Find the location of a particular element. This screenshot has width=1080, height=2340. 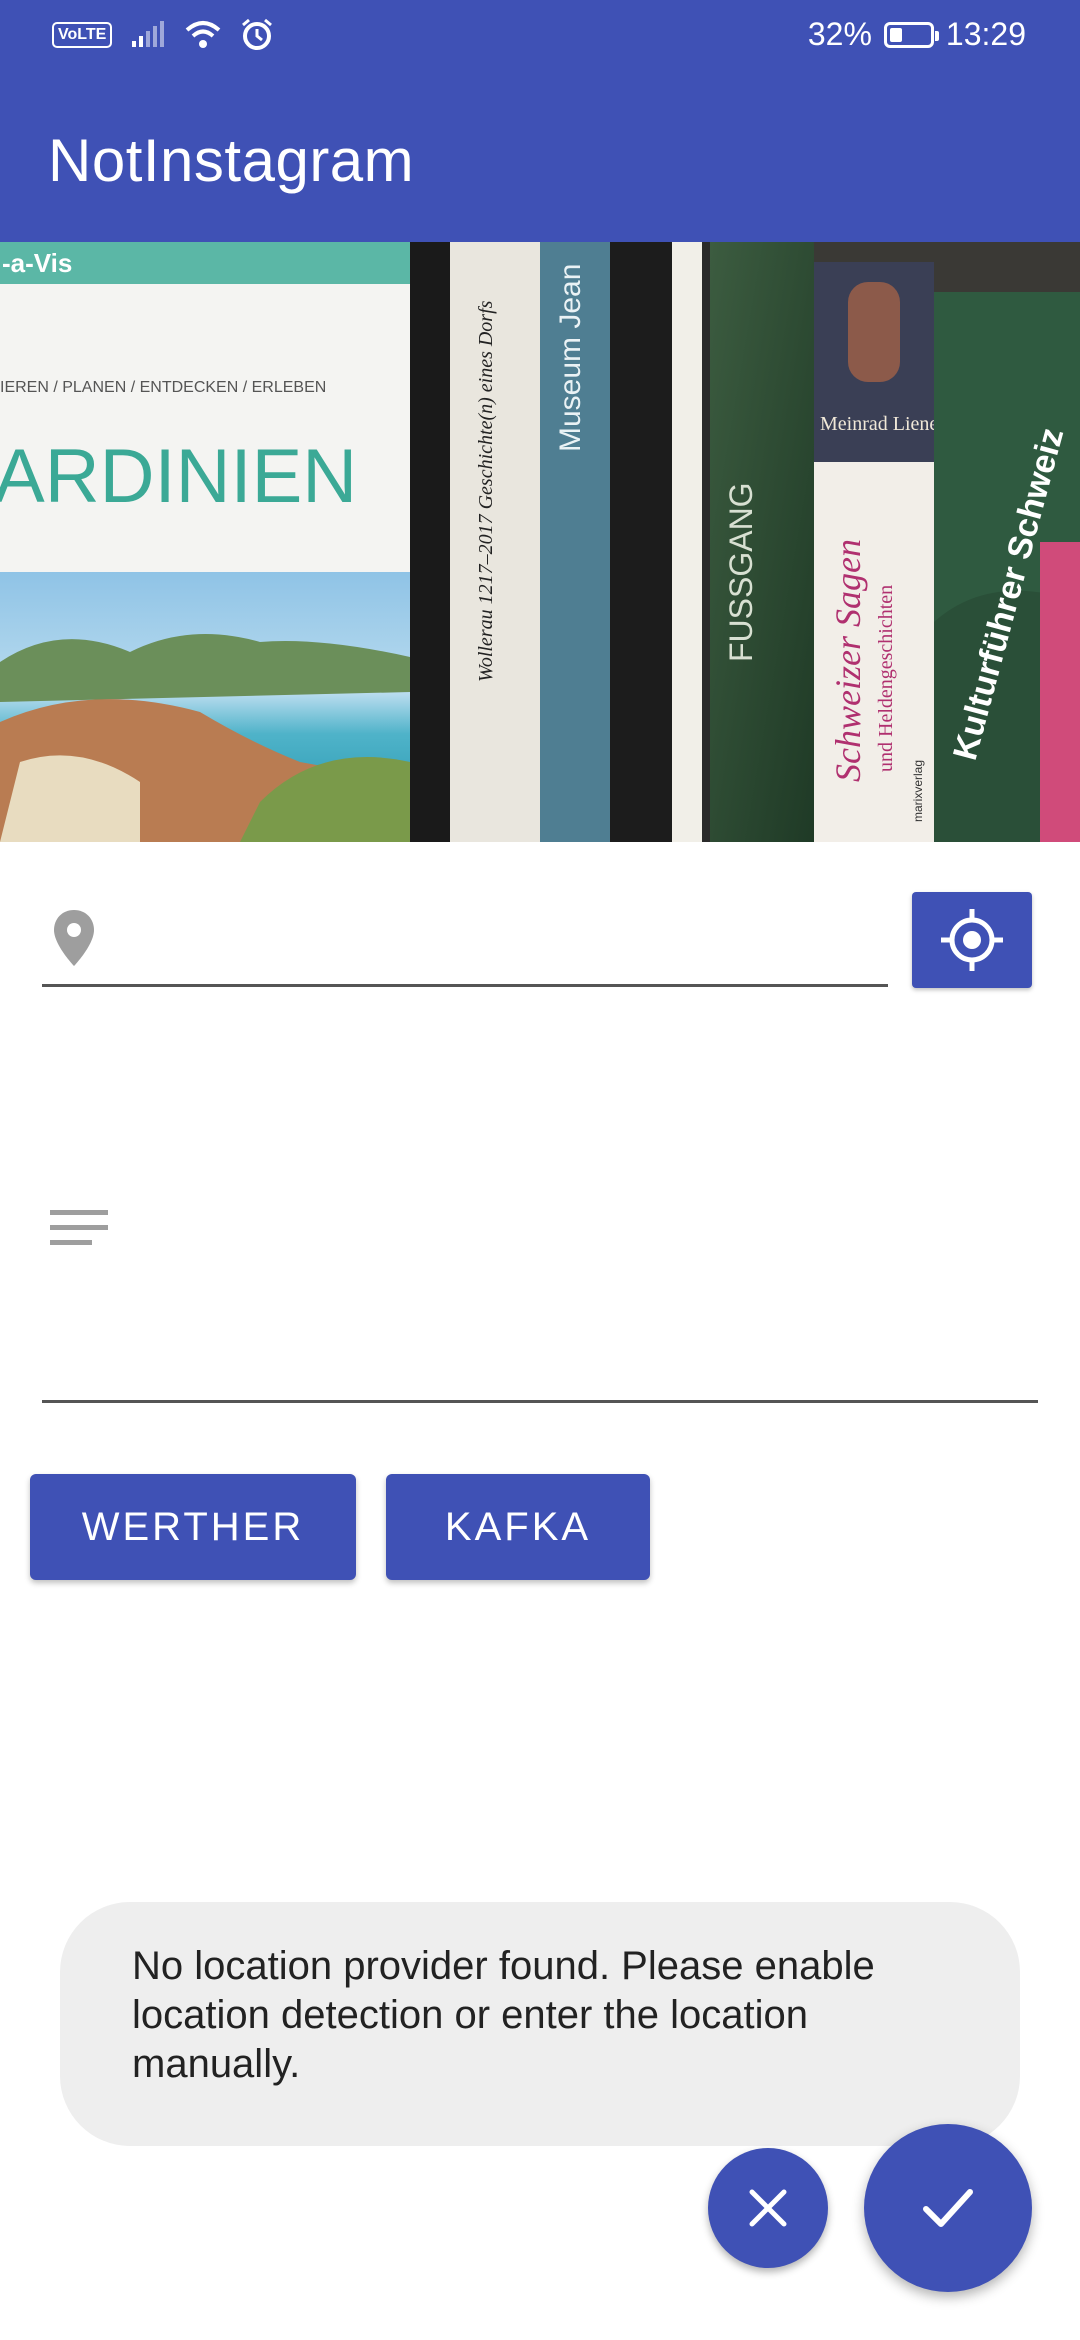

cover-author-text: Meinrad Lienert is located at coordinates (885, 424).